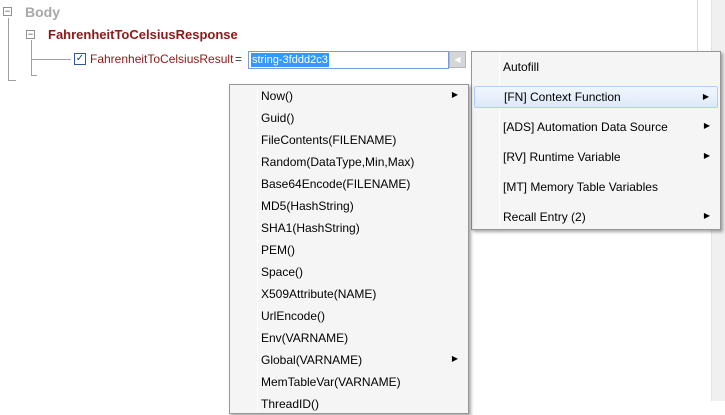 This screenshot has width=725, height=415. I want to click on function-item-env-varname: Env(VARNAME), so click(349, 338).